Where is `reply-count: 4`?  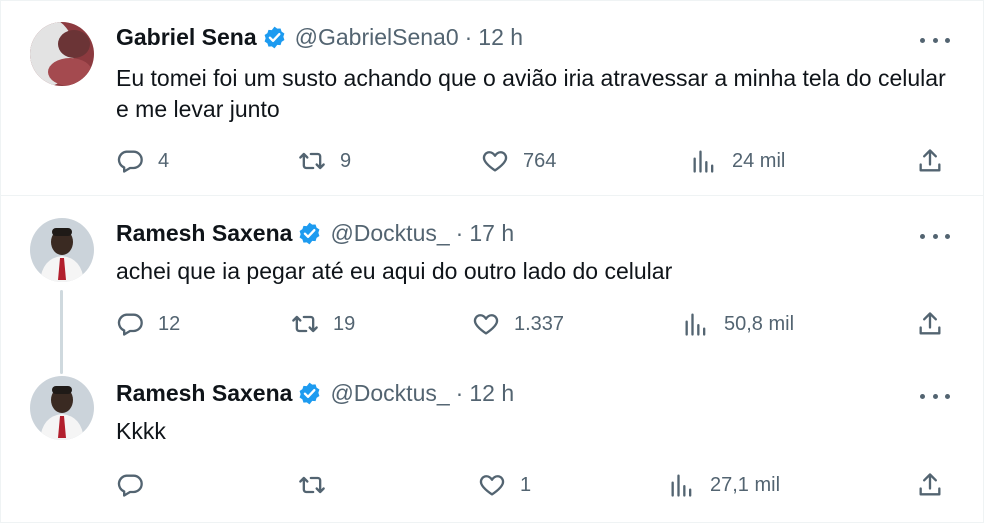
reply-count: 4 is located at coordinates (164, 160).